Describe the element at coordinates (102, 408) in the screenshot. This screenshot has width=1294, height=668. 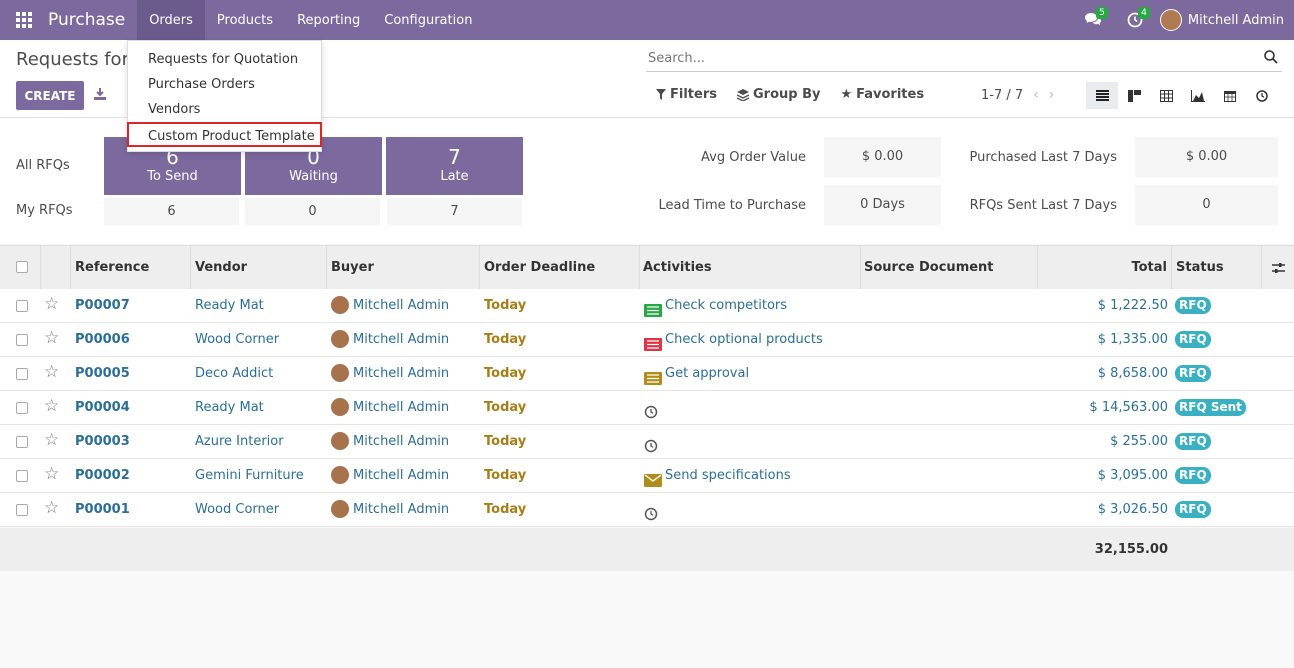
I see `reference-cell: P00004` at that location.